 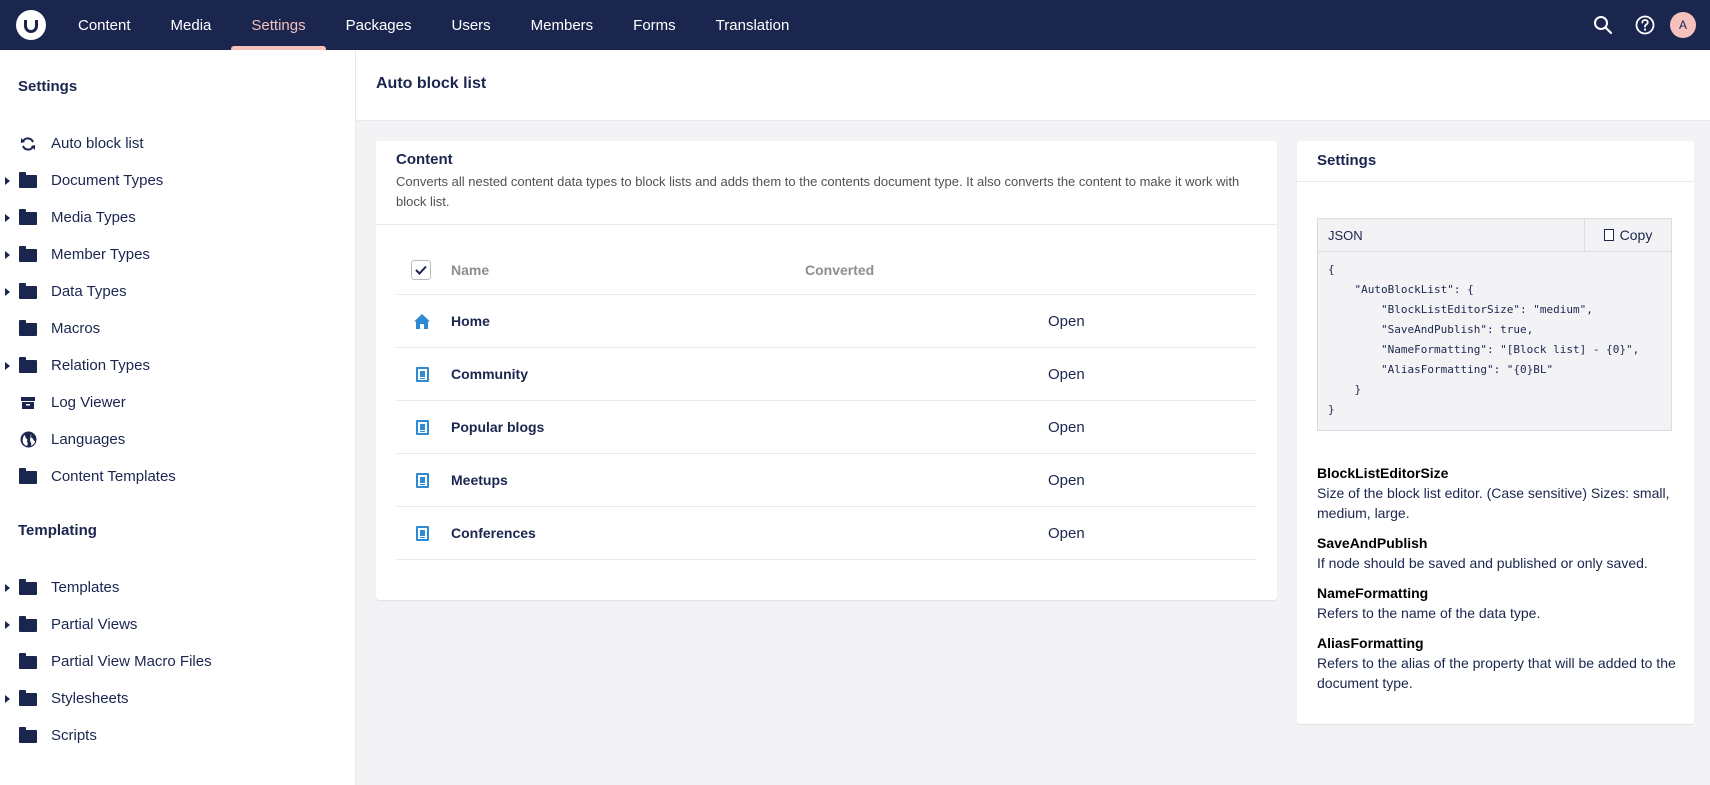 I want to click on copy-icon, so click(x=1608, y=235).